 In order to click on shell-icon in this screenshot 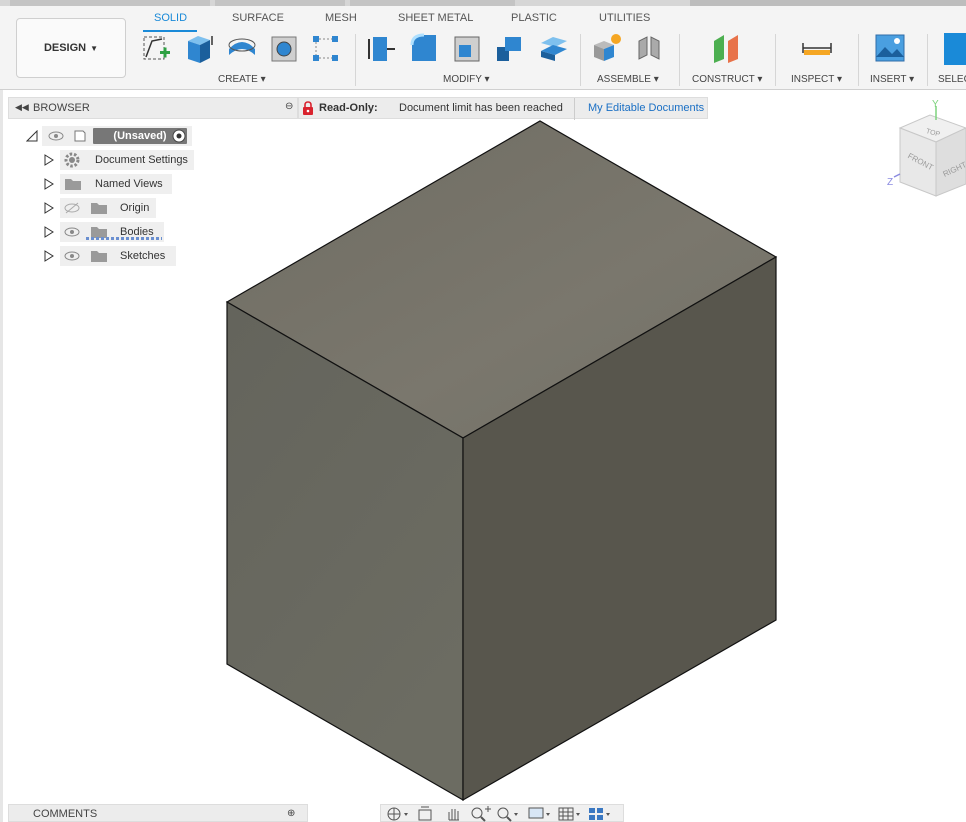, I will do `click(468, 48)`.